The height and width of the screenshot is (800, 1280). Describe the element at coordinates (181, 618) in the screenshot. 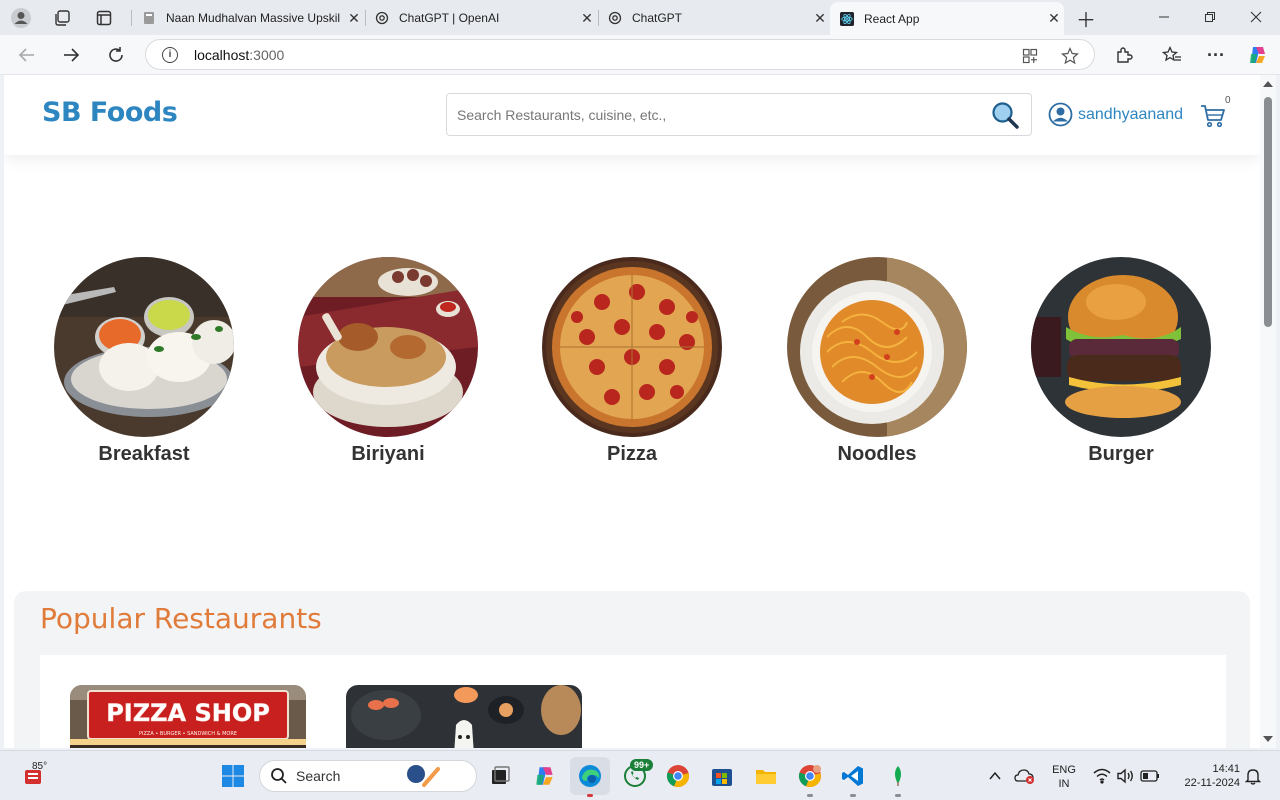

I see `section-title: Popular Restaurants` at that location.